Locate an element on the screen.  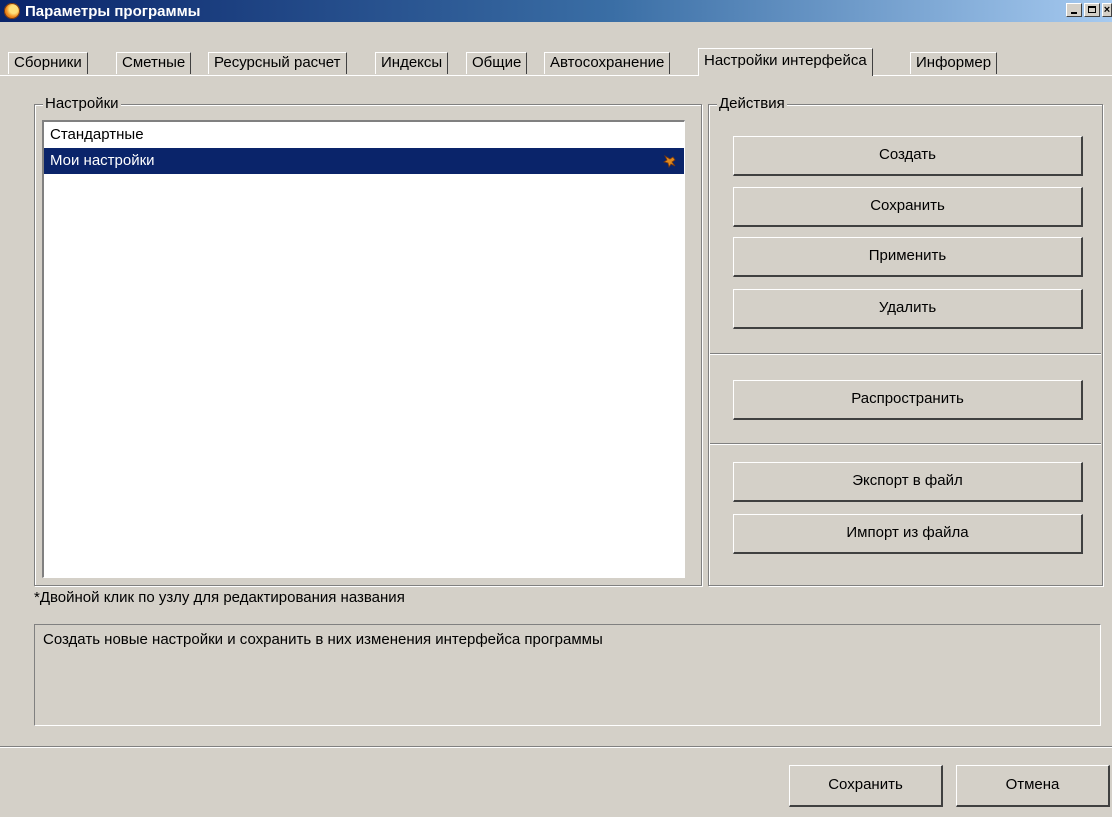
list-item-label: Стандартные is located at coordinates (97, 134).